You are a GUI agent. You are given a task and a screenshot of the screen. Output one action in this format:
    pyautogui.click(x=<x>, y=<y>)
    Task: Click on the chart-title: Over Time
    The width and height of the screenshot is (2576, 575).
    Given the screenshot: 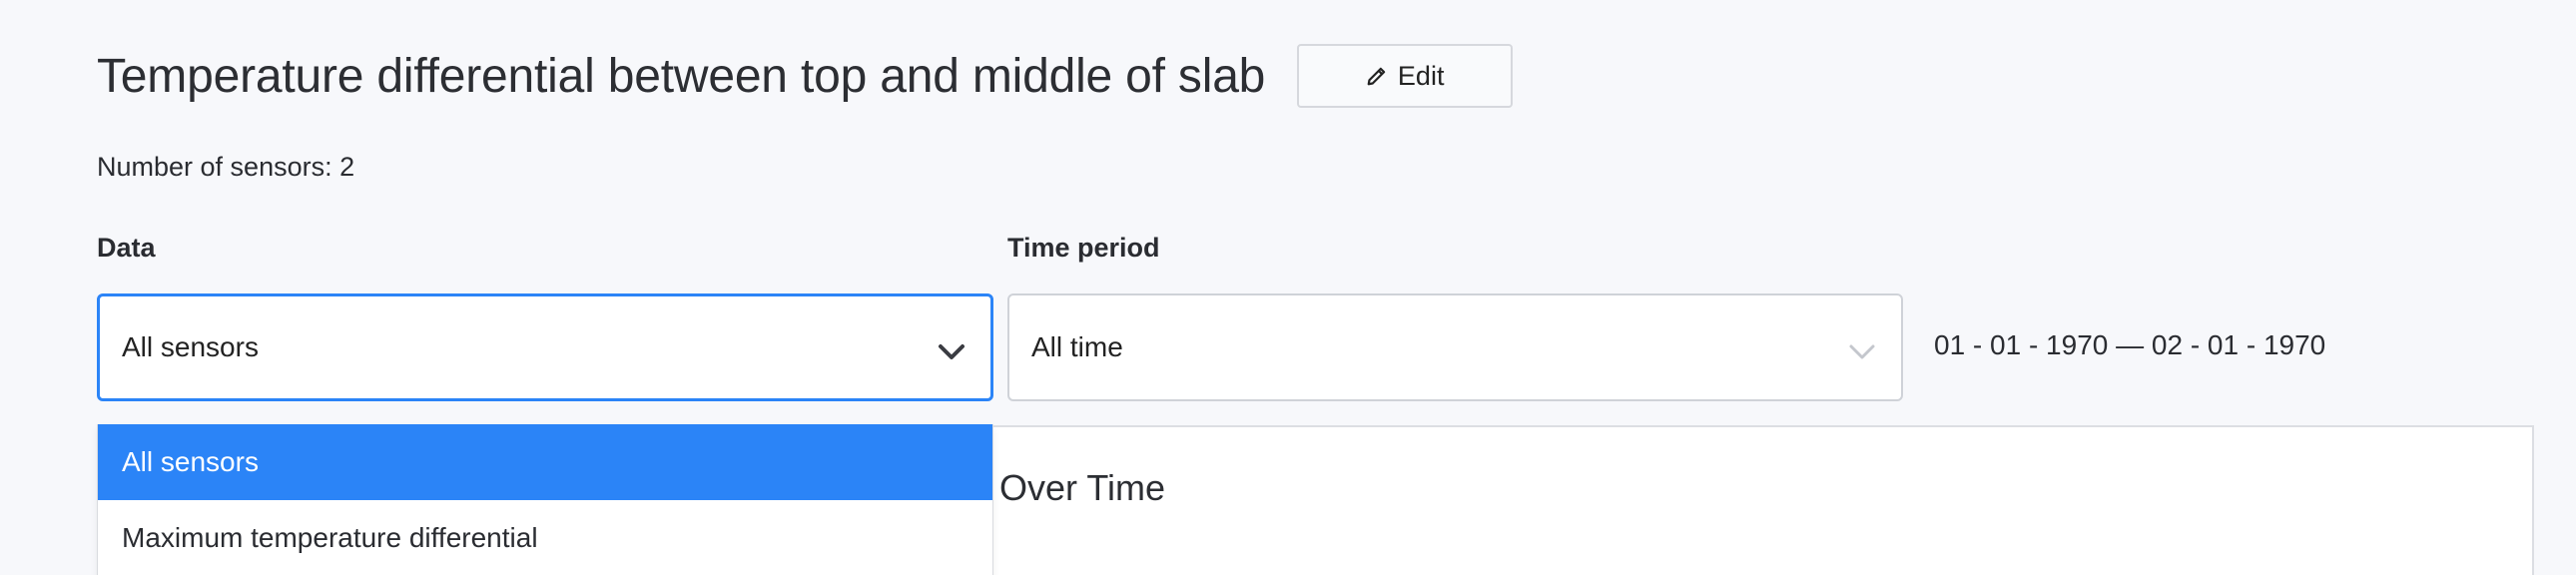 What is the action you would take?
    pyautogui.click(x=1083, y=487)
    